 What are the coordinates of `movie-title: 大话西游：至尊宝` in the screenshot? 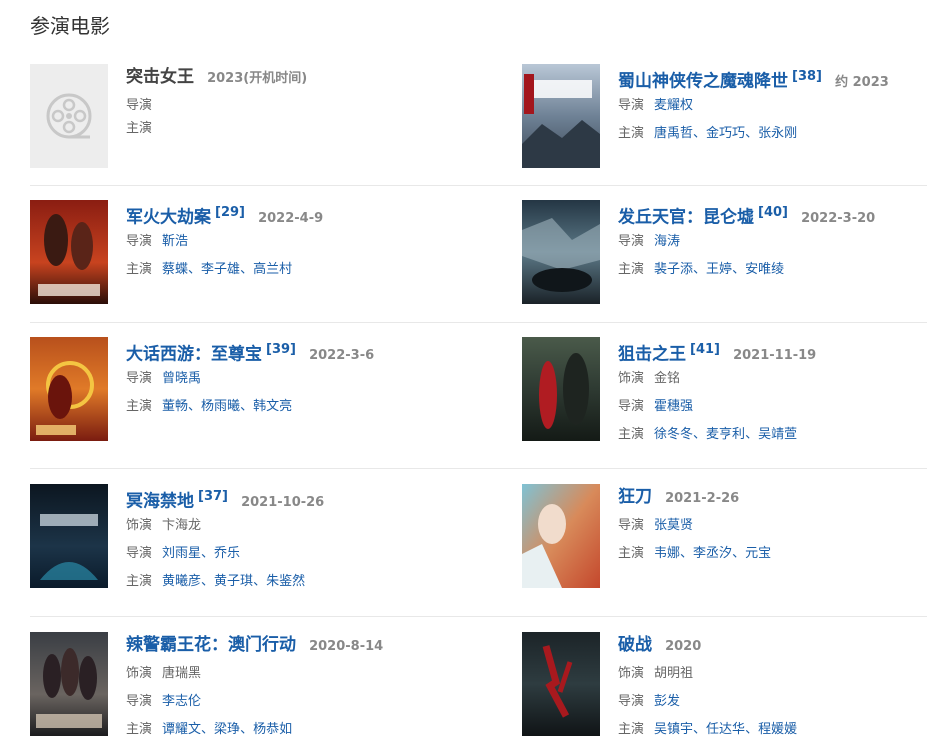 It's located at (194, 354).